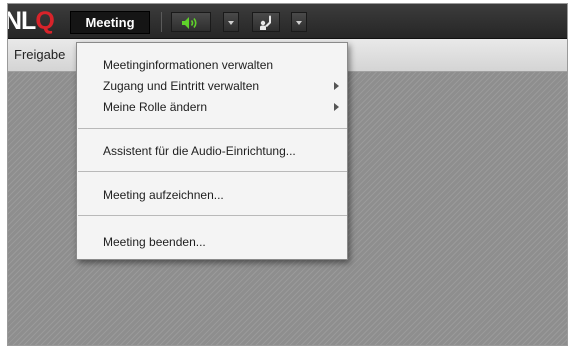 The image size is (573, 350). What do you see at coordinates (40, 54) in the screenshot?
I see `share-pod-title: Freigabe` at bounding box center [40, 54].